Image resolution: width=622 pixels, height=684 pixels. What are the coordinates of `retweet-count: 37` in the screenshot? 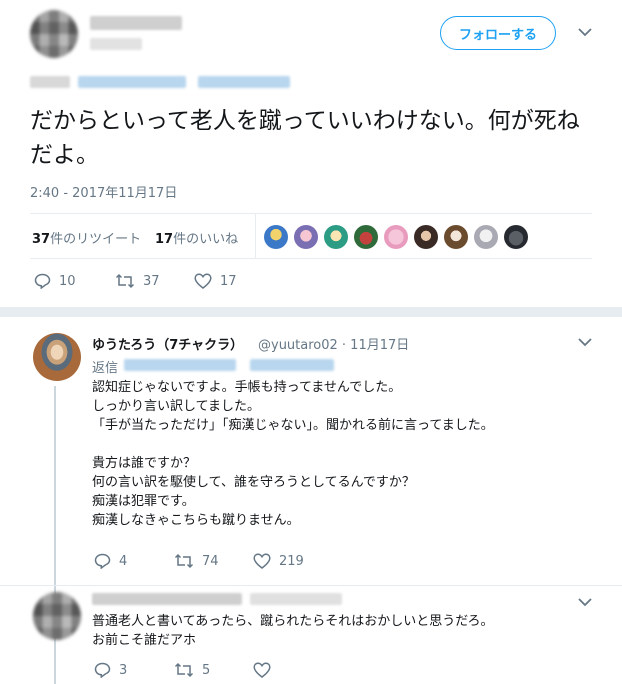 It's located at (151, 281).